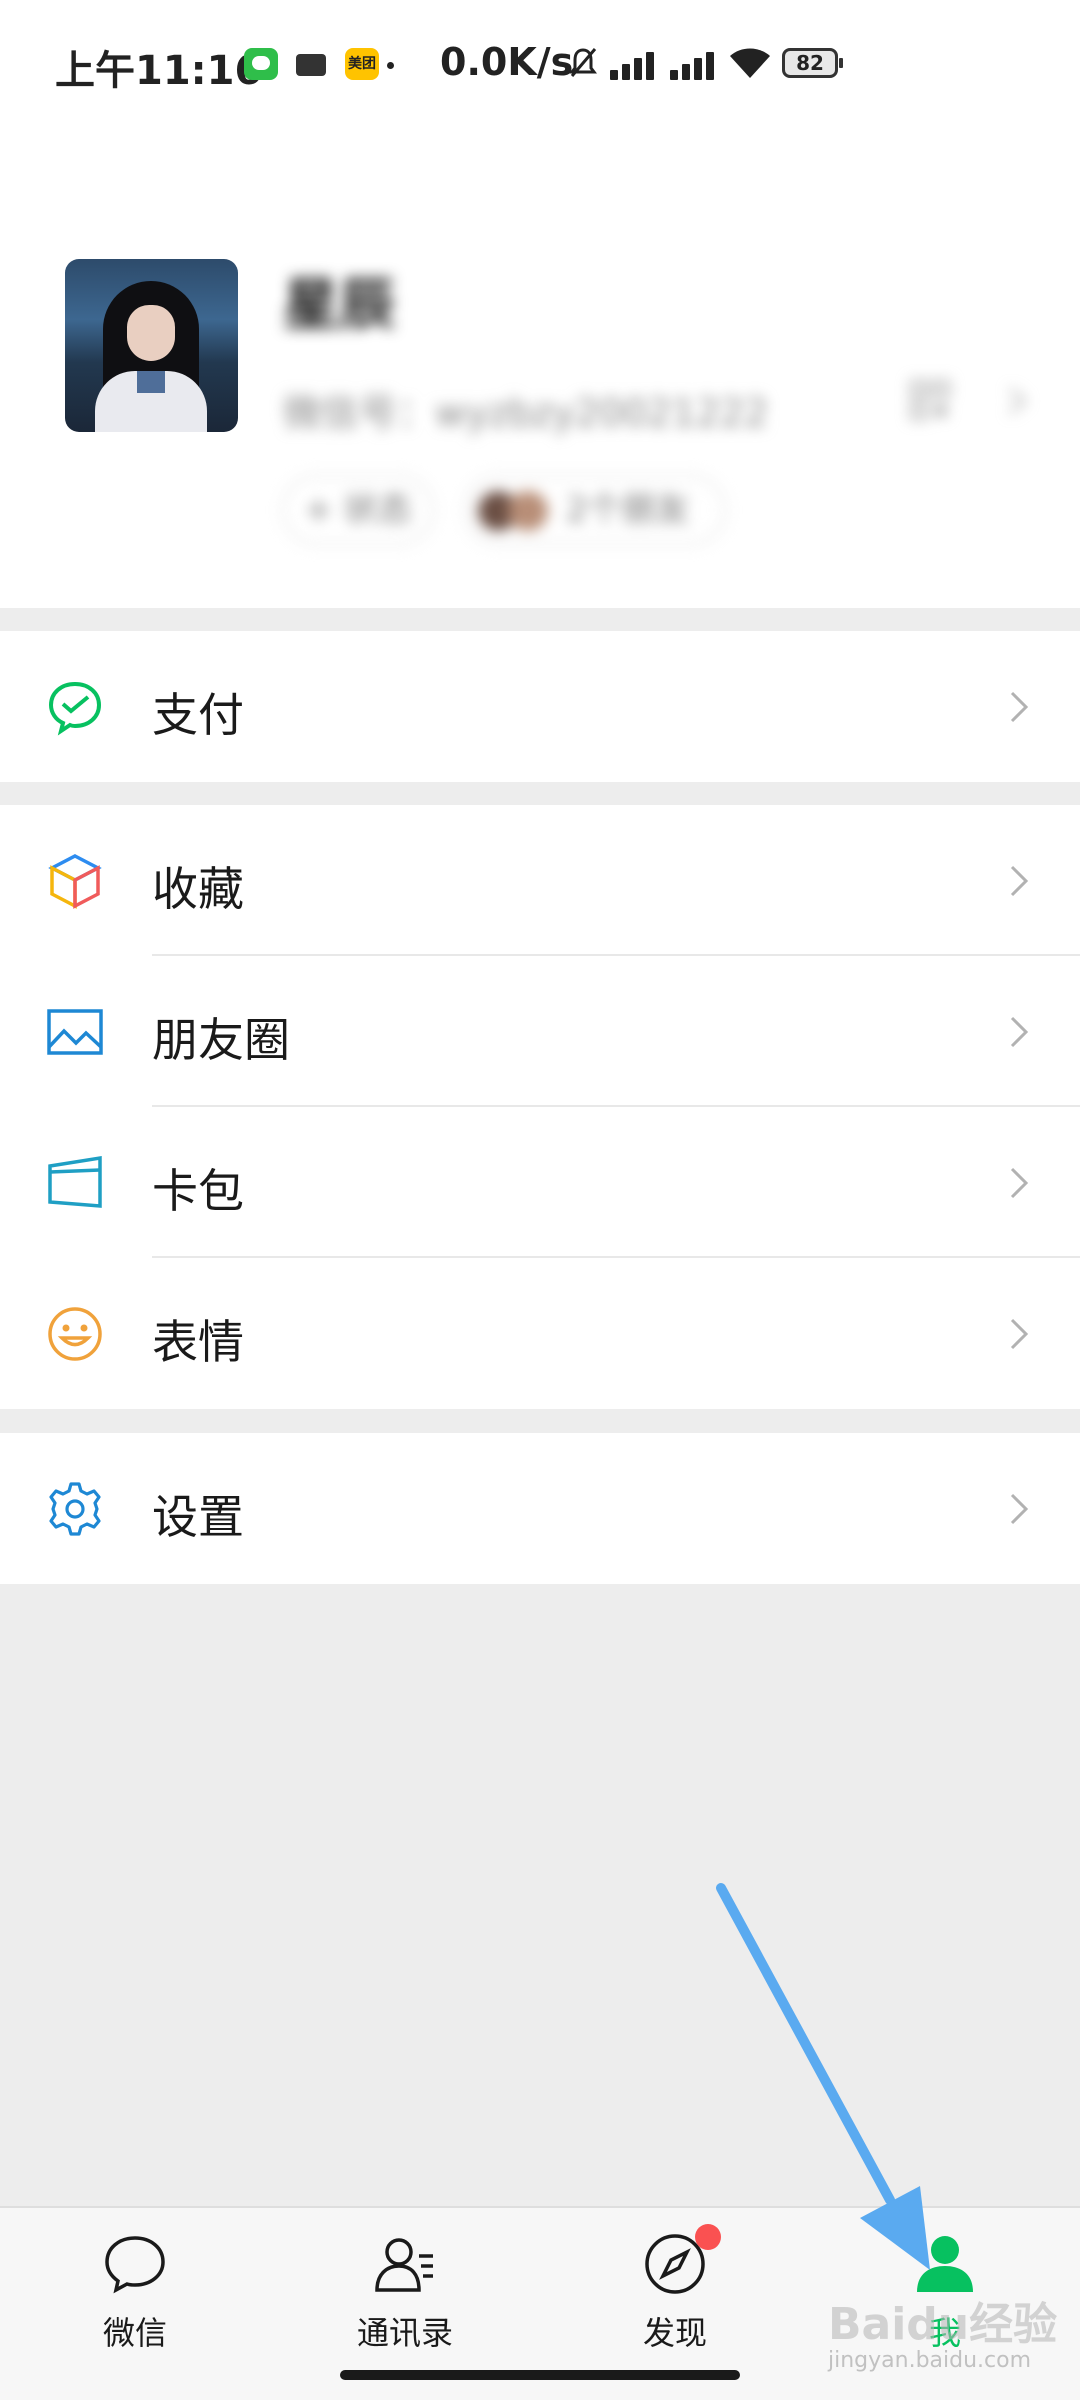  What do you see at coordinates (198, 715) in the screenshot?
I see `menu-label: 支付` at bounding box center [198, 715].